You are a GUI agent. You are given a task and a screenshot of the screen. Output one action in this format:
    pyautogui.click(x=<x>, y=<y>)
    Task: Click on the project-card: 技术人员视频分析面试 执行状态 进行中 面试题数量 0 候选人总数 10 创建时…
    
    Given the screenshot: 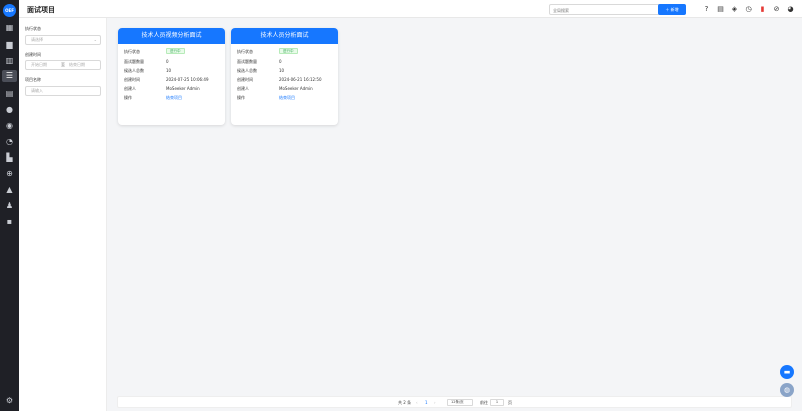 What is the action you would take?
    pyautogui.click(x=171, y=76)
    